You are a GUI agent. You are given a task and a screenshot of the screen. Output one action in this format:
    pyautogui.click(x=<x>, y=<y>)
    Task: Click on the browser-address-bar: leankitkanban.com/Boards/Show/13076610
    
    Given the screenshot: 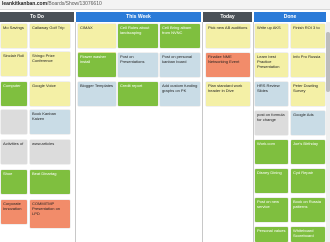 What is the action you would take?
    pyautogui.click(x=165, y=5)
    